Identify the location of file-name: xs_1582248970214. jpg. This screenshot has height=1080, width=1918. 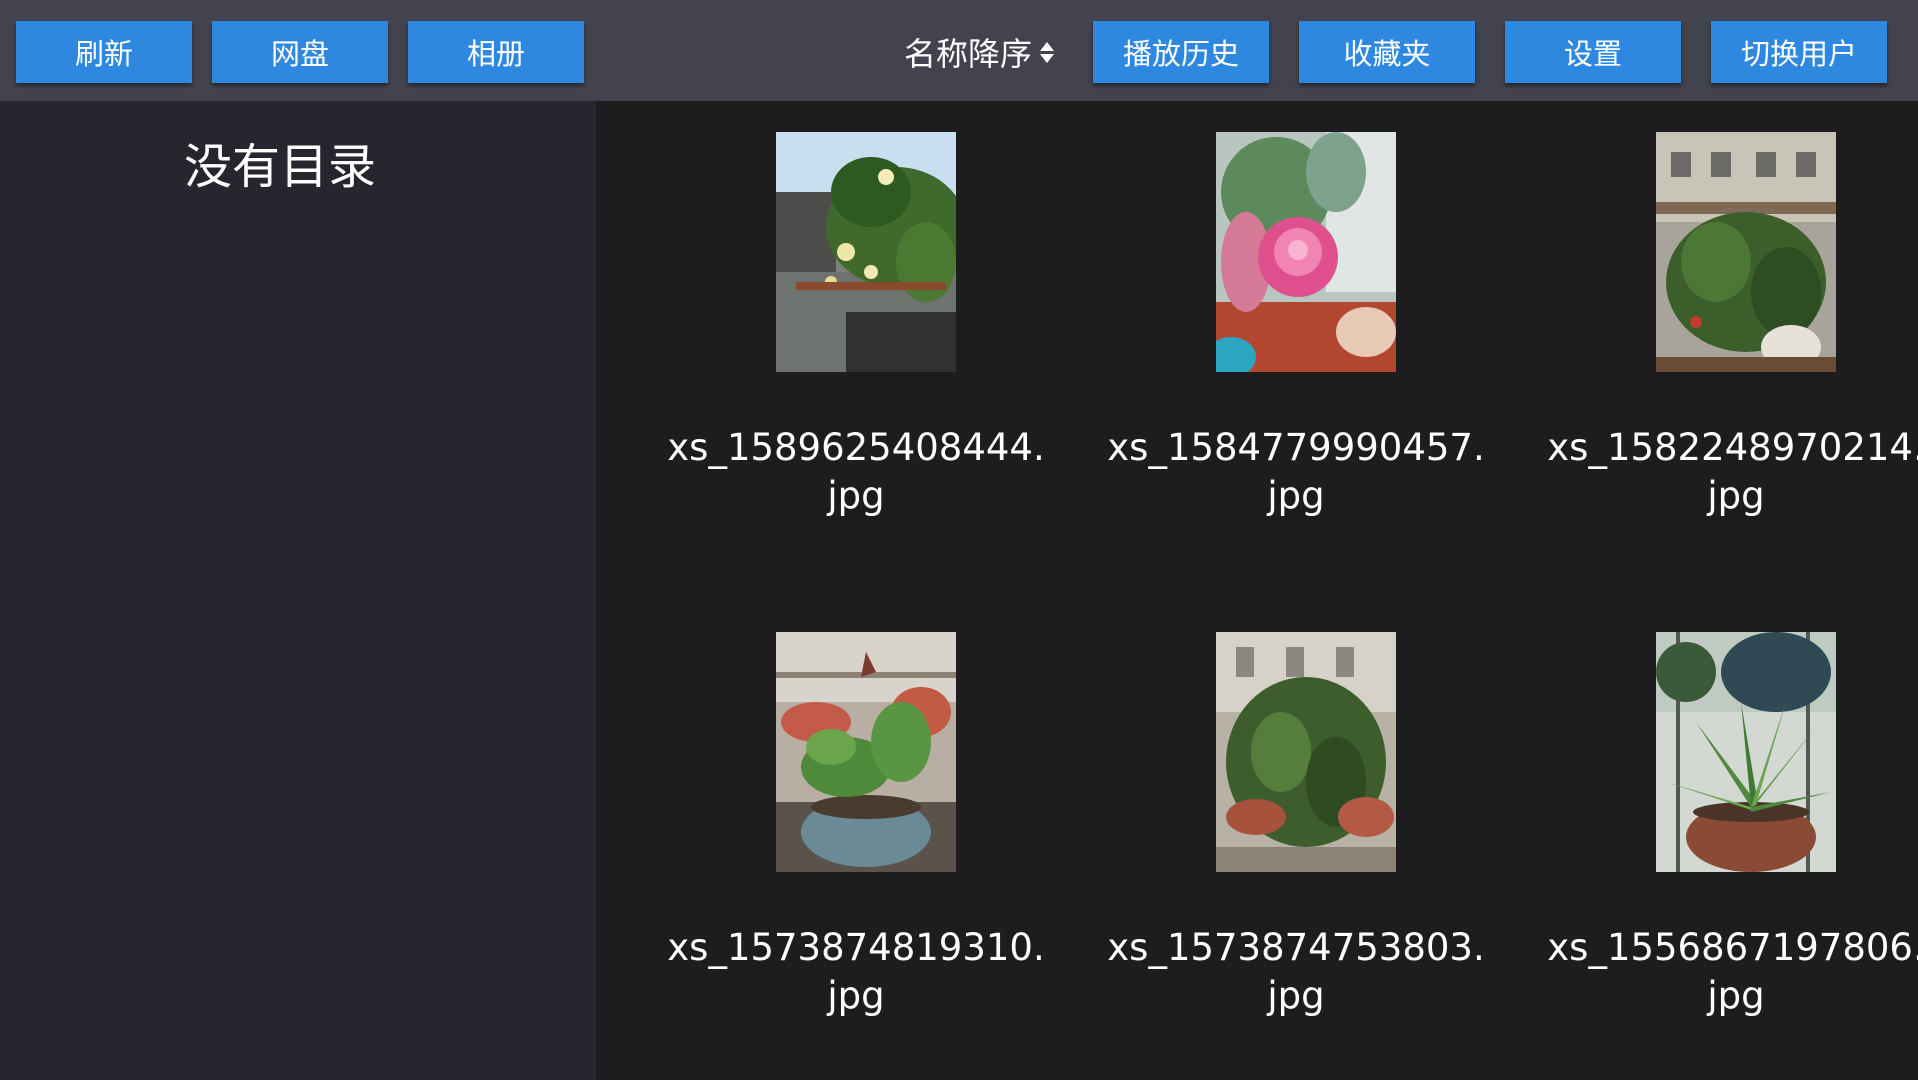
(1732, 471).